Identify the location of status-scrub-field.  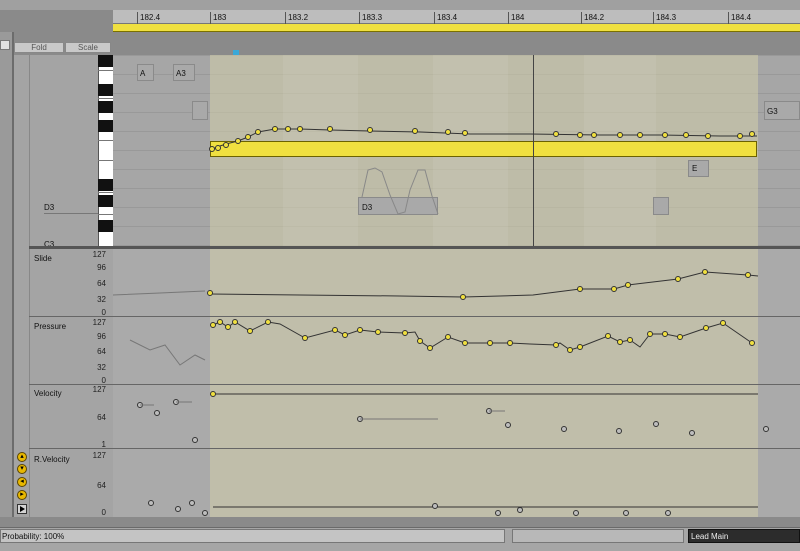
(598, 536).